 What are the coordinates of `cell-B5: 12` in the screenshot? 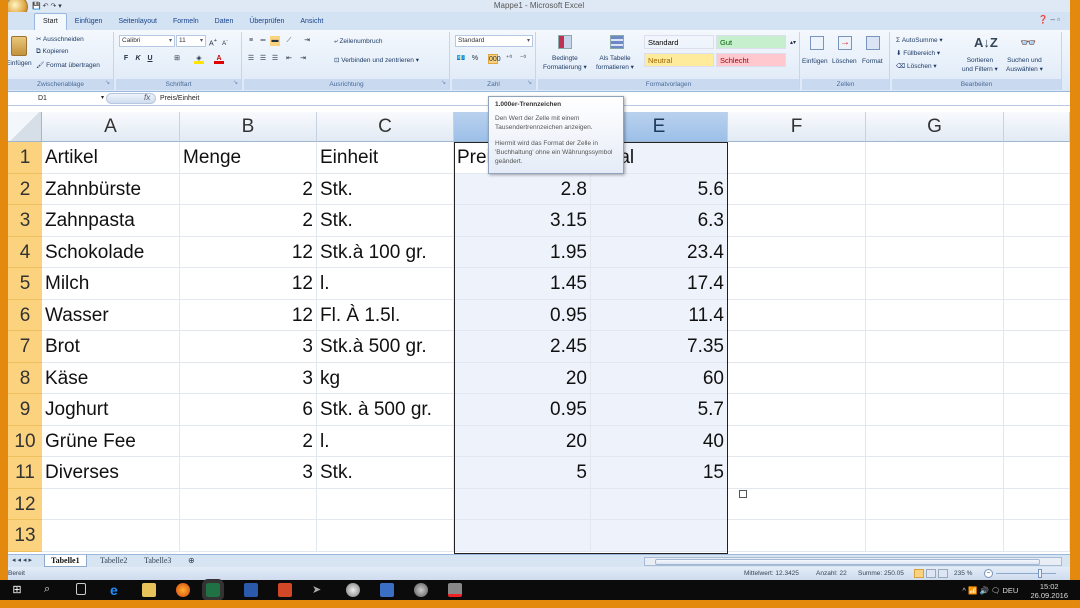 It's located at (248, 284).